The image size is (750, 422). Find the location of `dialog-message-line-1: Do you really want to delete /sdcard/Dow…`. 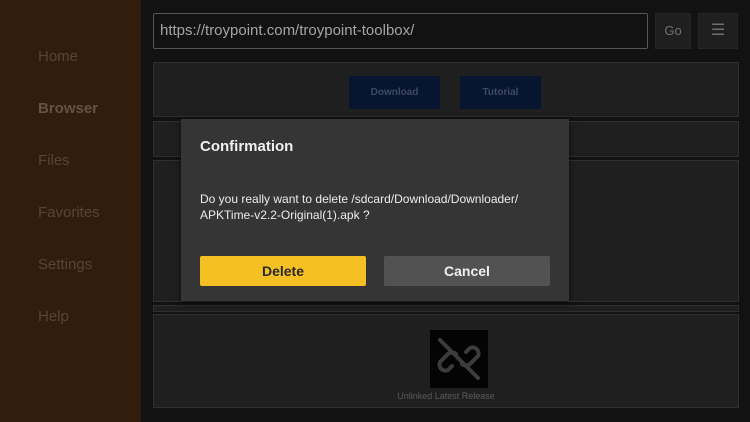

dialog-message-line-1: Do you really want to delete /sdcard/Dow… is located at coordinates (359, 199).